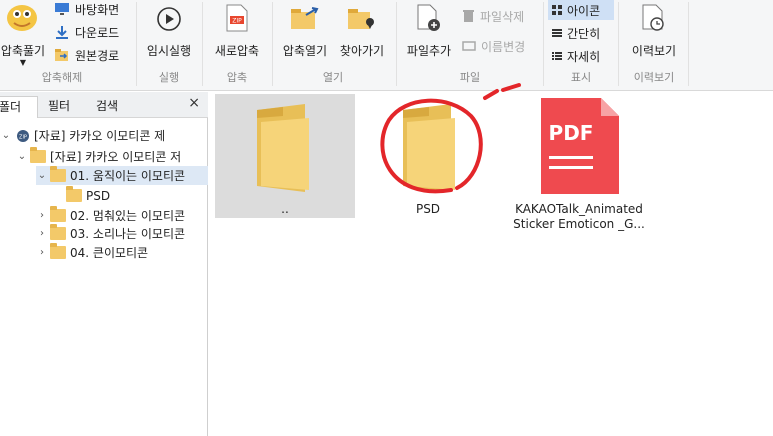 The height and width of the screenshot is (436, 773). I want to click on delete-file-button: 파일삭제, so click(493, 16).